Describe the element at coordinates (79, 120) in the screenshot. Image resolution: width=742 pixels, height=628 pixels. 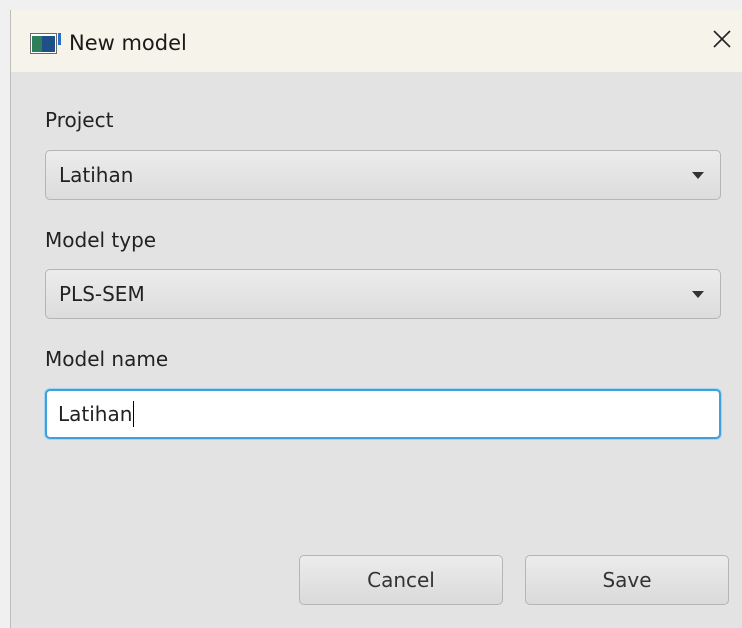
I see `project-label: Project` at that location.